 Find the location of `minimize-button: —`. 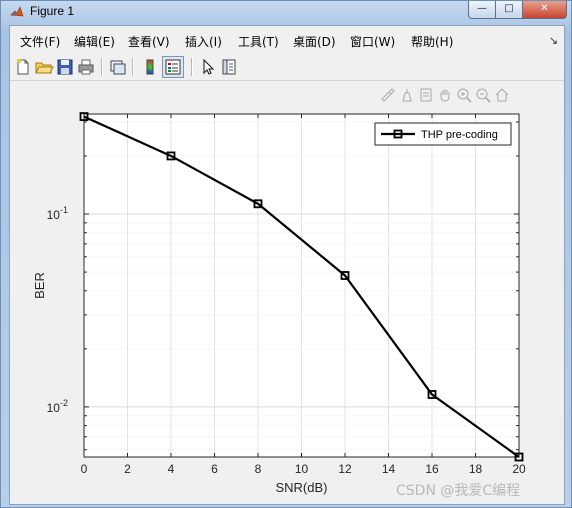

minimize-button: — is located at coordinates (482, 10).